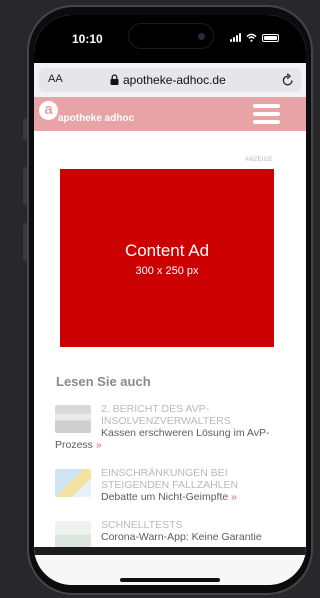 The image size is (320, 598). I want to click on read-more-title: Lesen Sie auch, so click(103, 381).